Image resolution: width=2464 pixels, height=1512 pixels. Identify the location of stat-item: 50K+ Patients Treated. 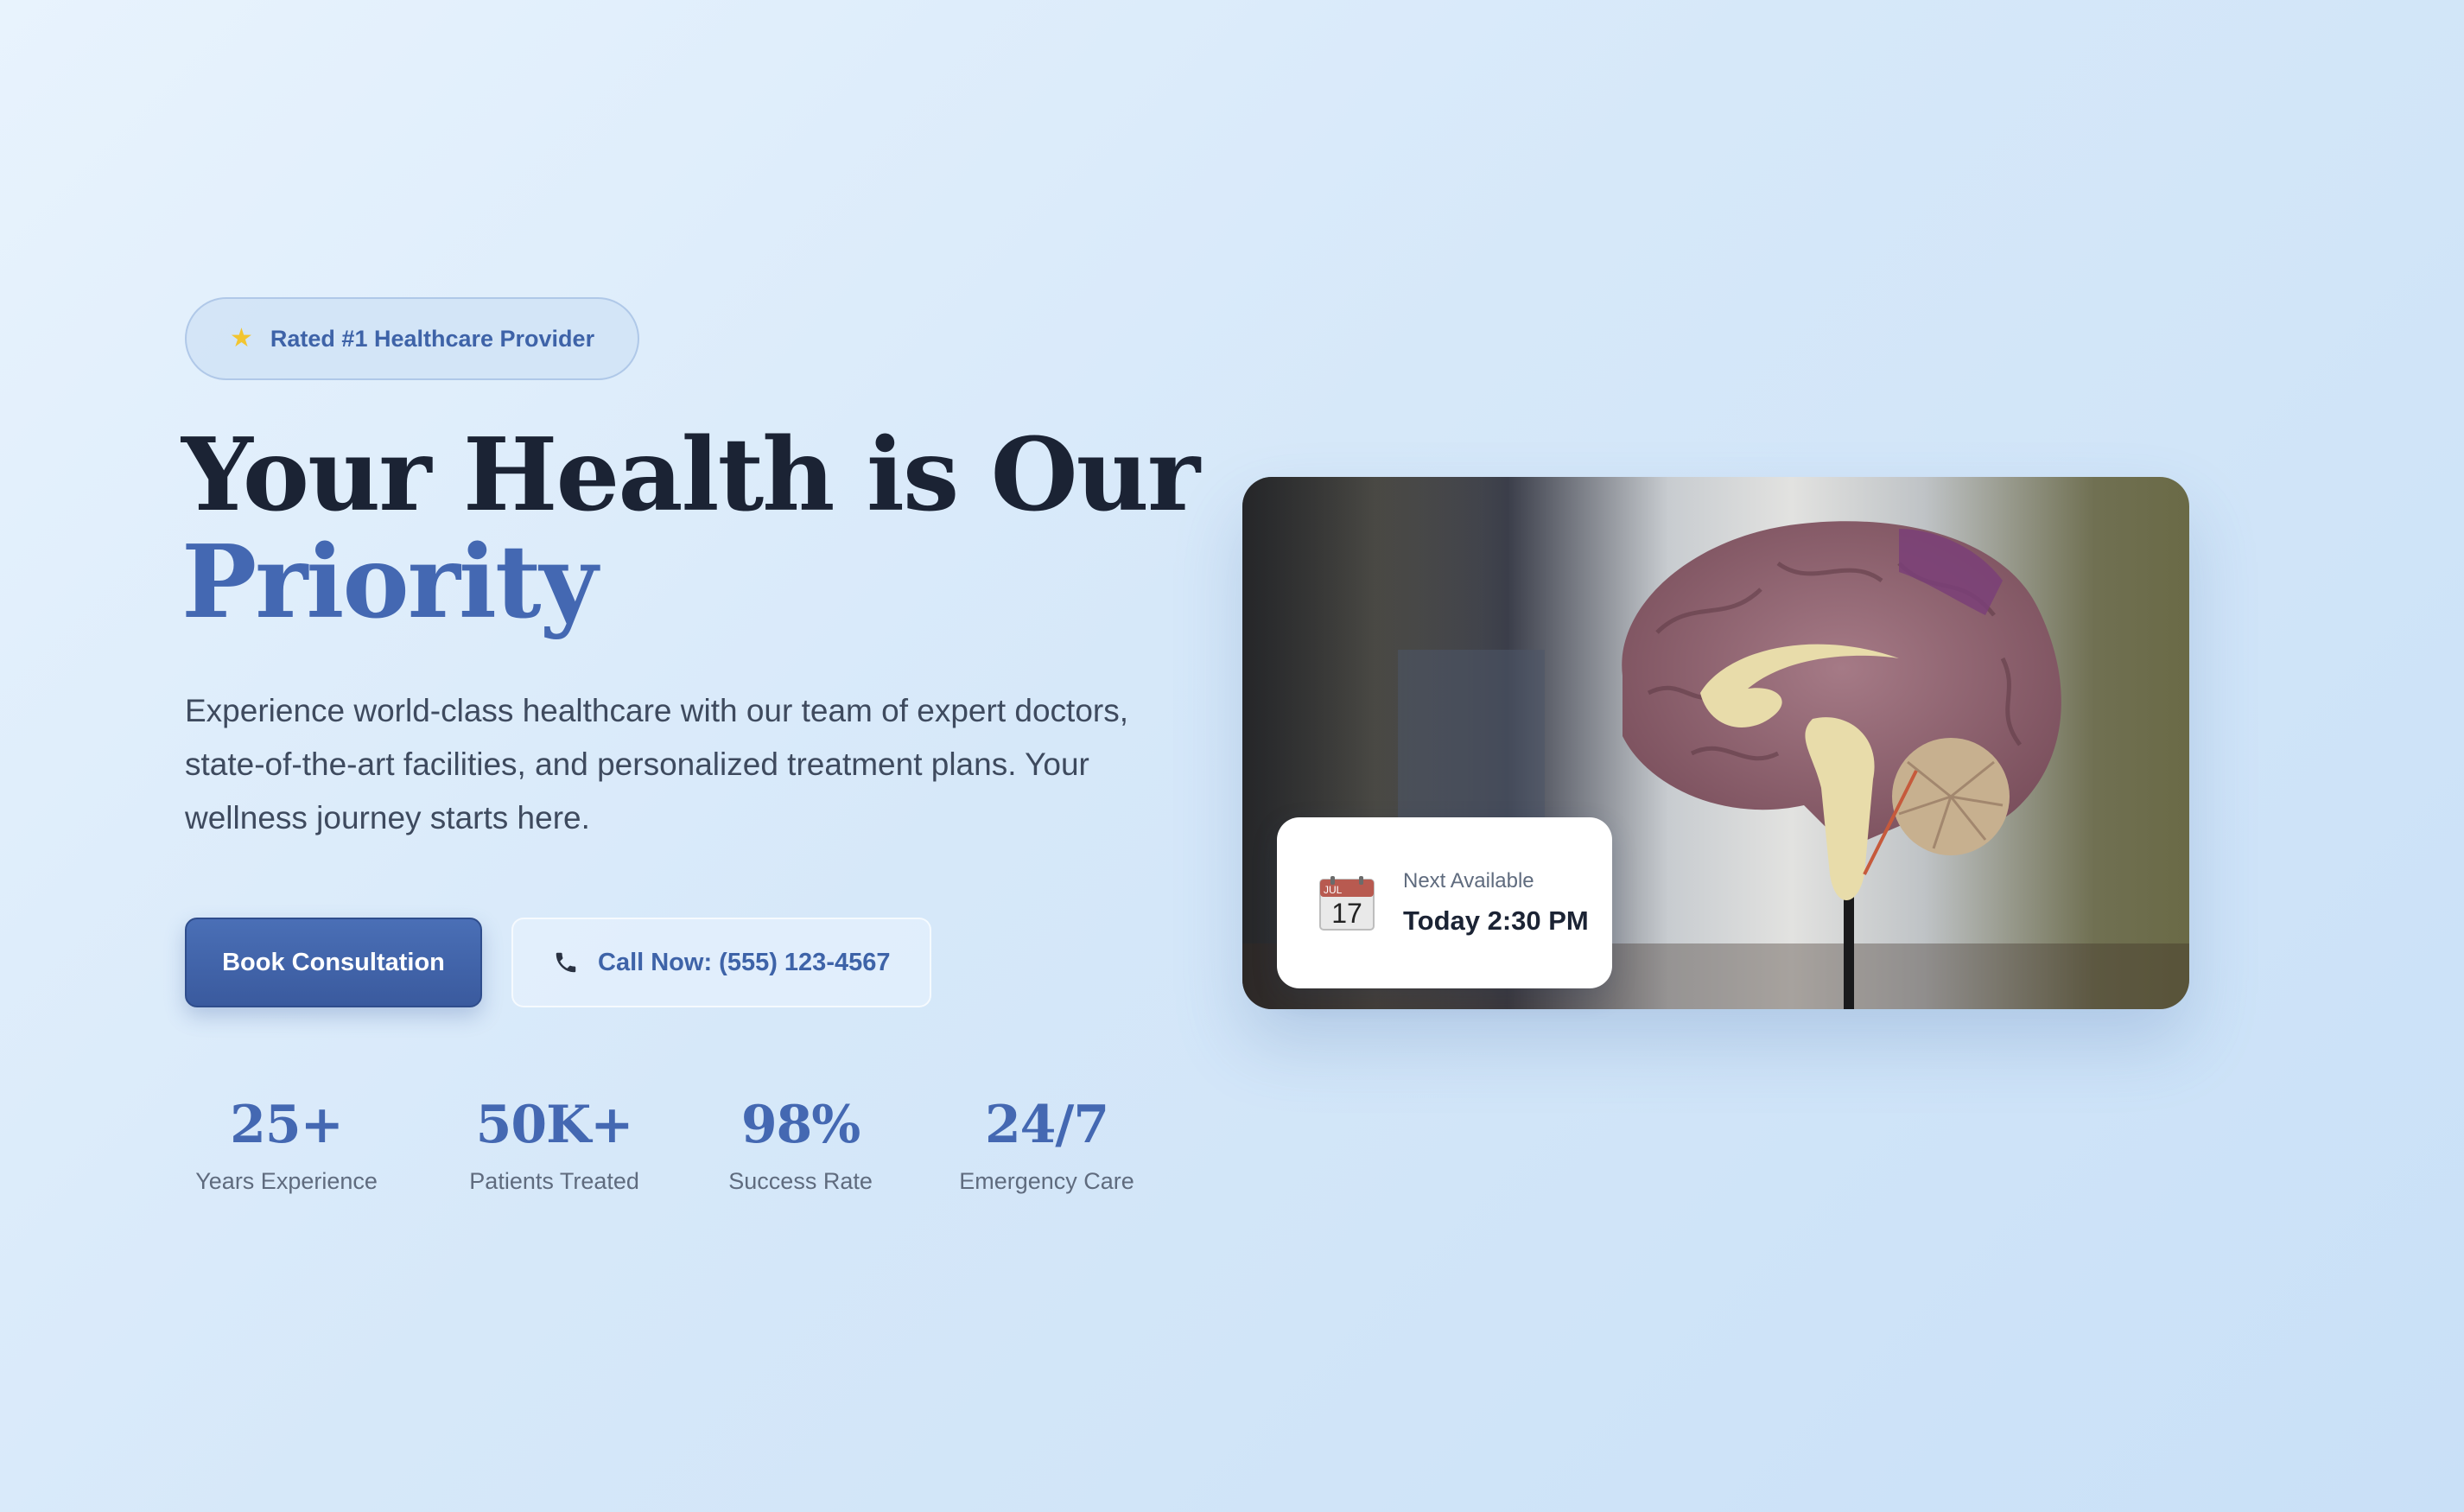
(554, 1146).